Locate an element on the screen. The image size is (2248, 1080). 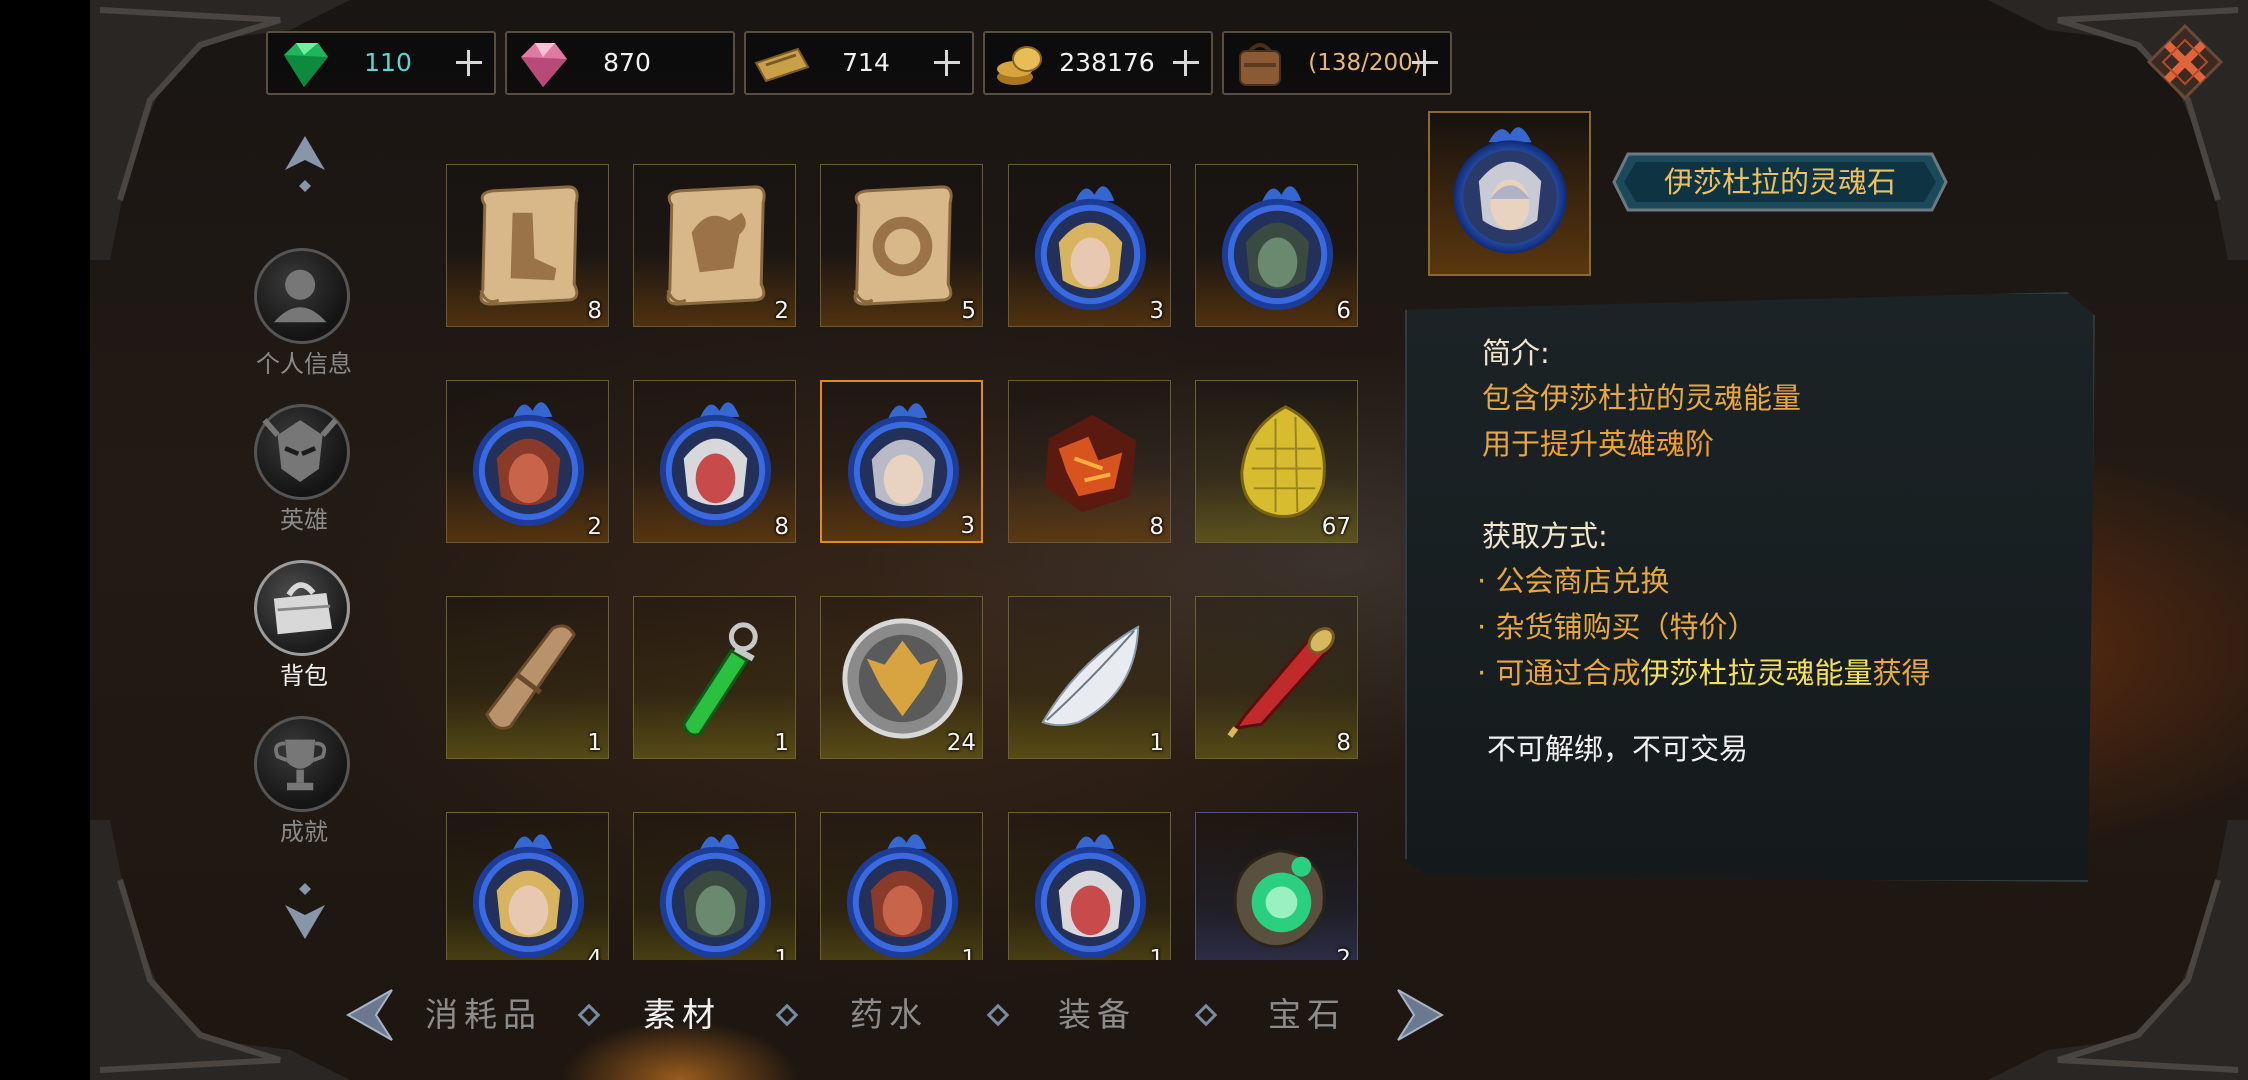
nav-hero: 英雄 is located at coordinates (305, 474).